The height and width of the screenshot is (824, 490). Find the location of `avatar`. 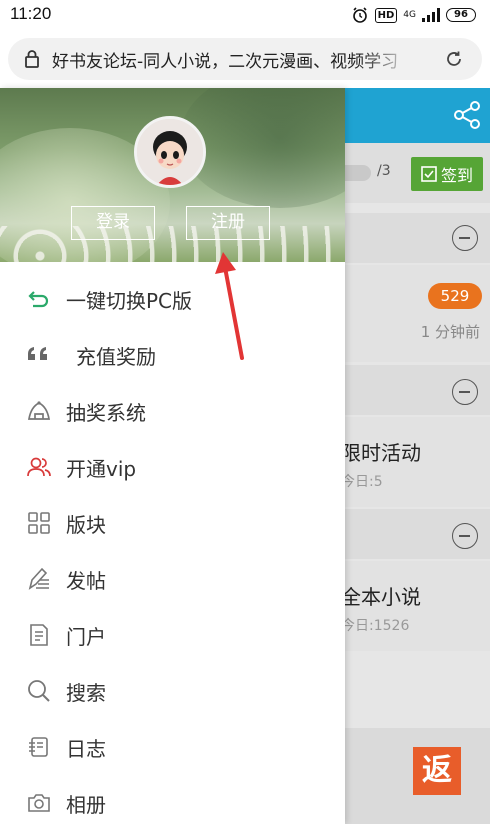

avatar is located at coordinates (170, 152).